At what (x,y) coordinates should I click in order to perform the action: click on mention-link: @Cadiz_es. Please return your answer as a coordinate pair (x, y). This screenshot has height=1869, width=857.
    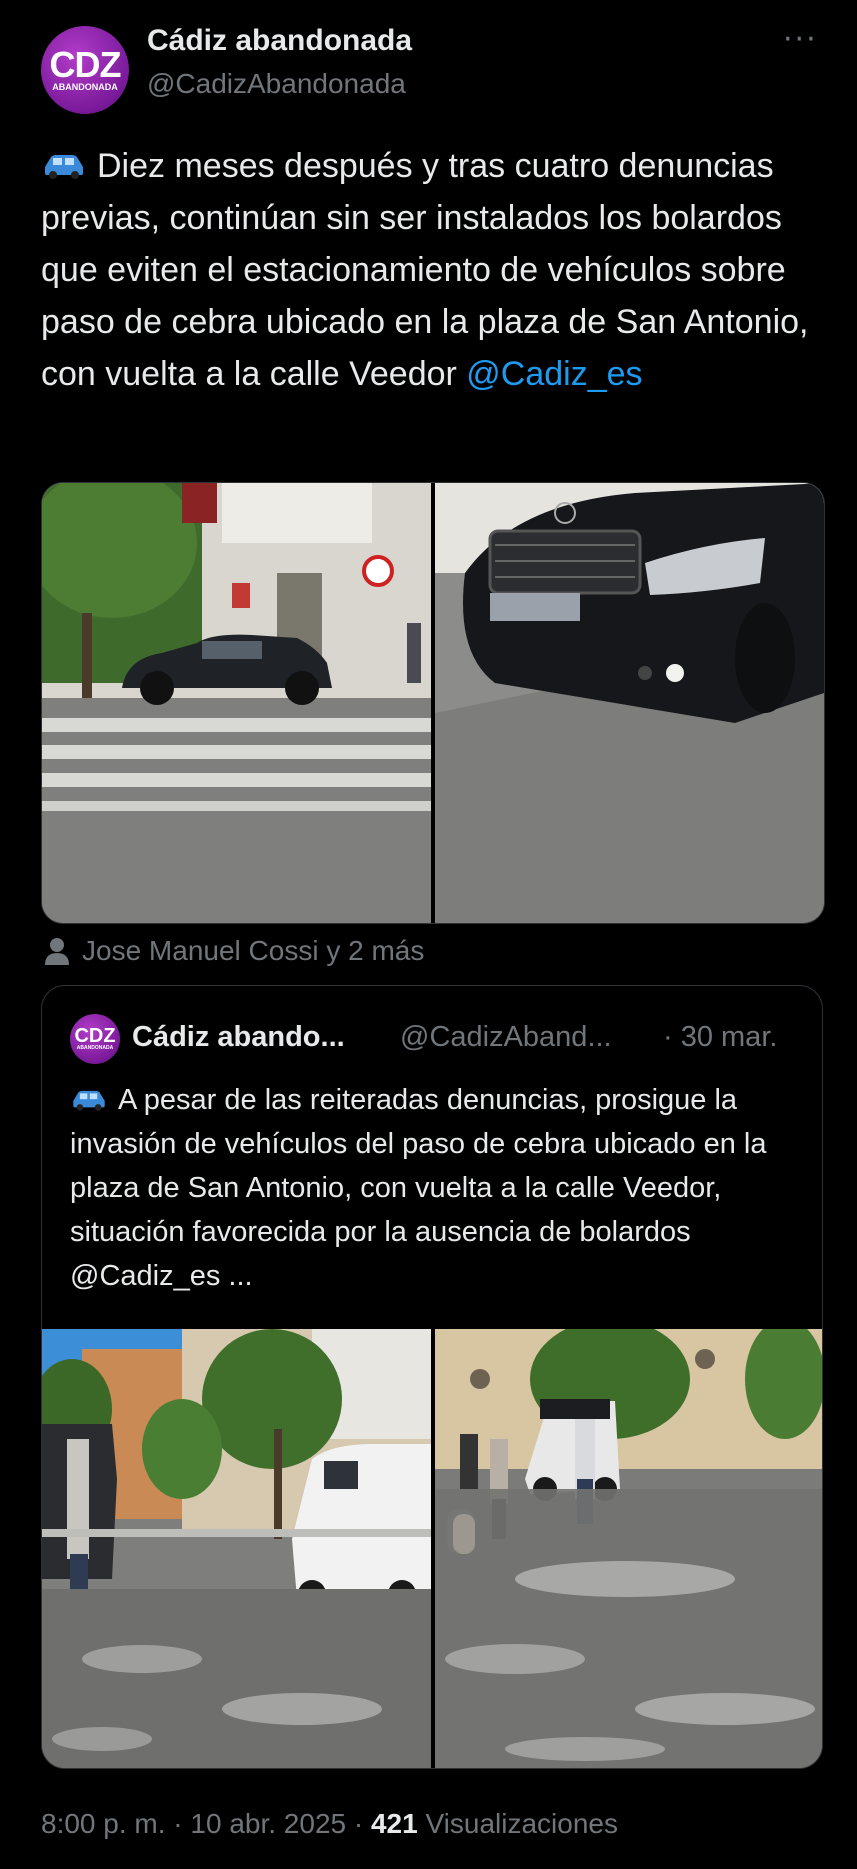
    Looking at the image, I should click on (554, 374).